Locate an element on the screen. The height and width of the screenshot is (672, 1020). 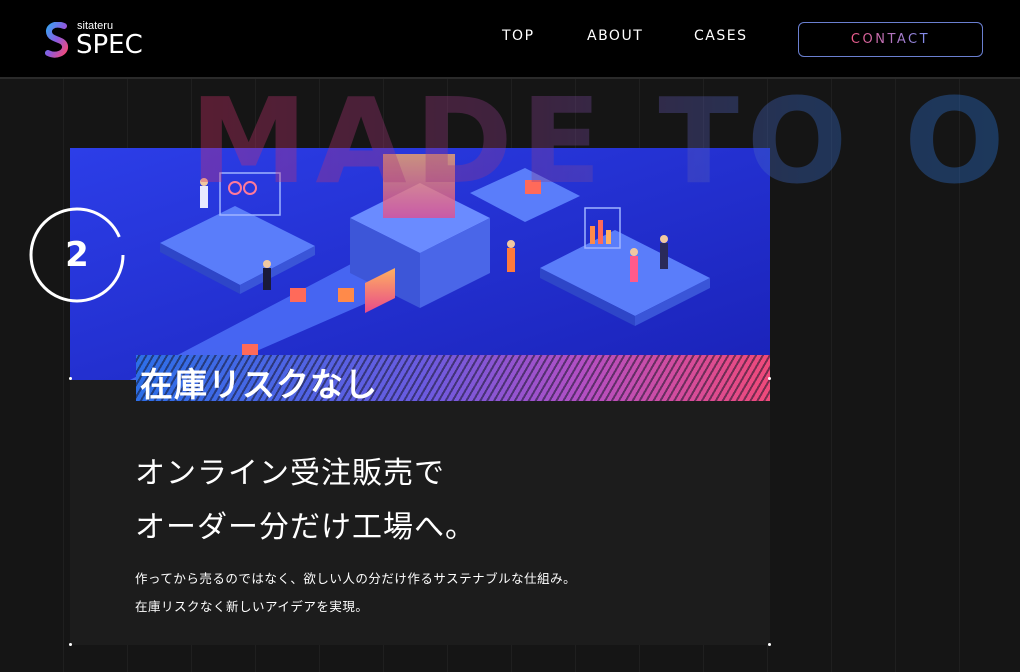
feature-banner-title: 在庫リスクなし is located at coordinates (259, 384).